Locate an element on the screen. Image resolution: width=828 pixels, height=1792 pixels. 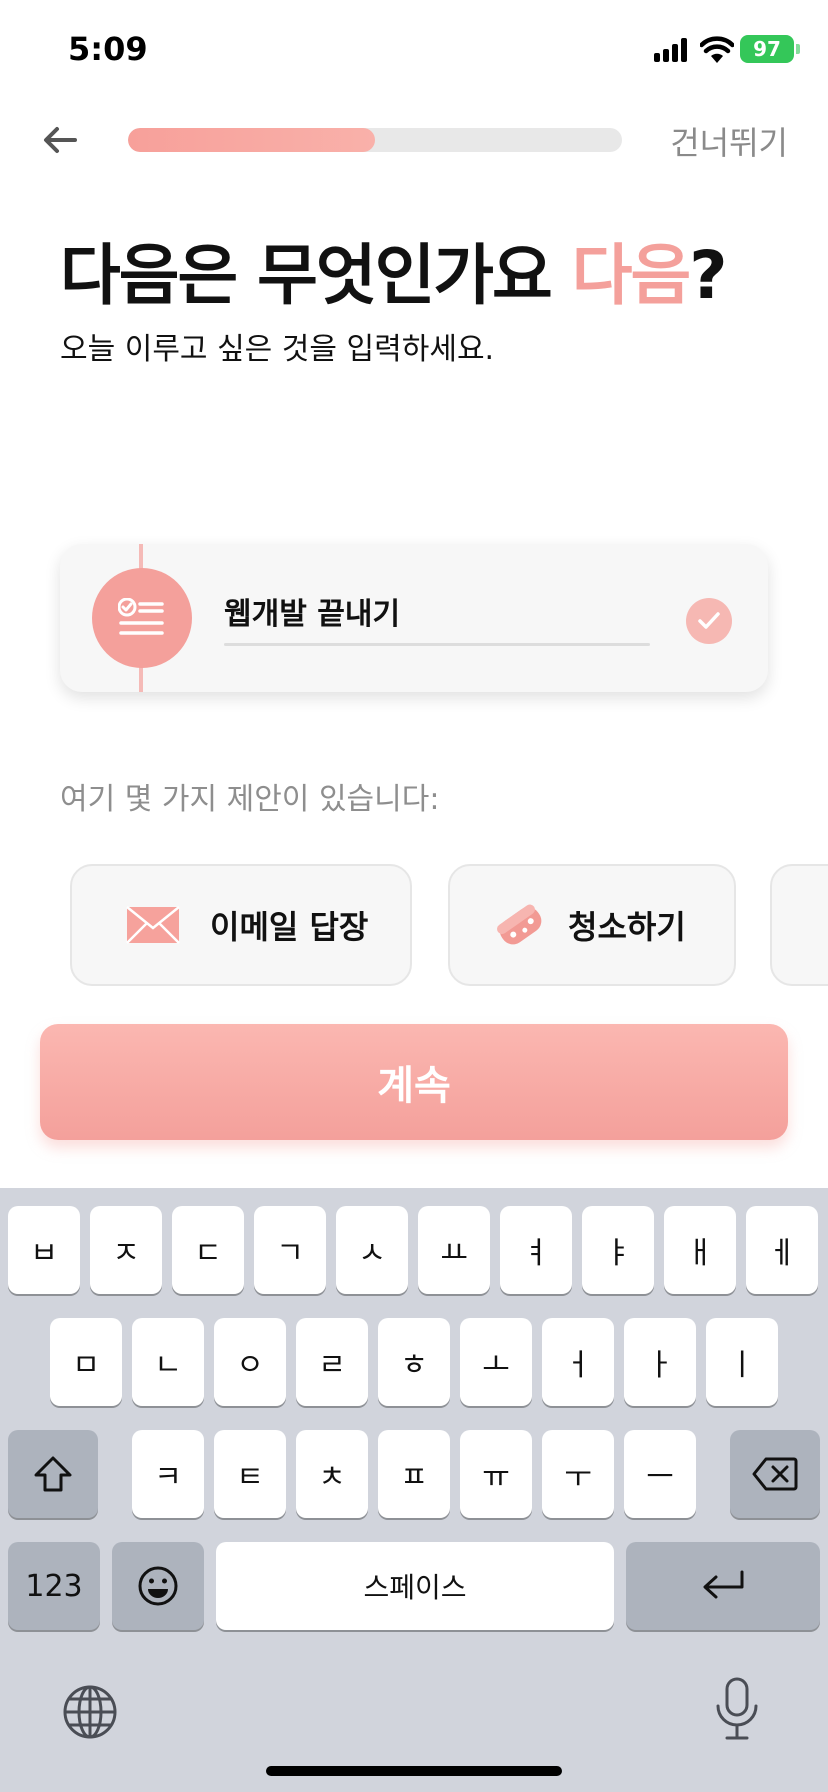
suggestions-label: 여기 몇 가지 제안이 있습니다: is located at coordinates (250, 799).